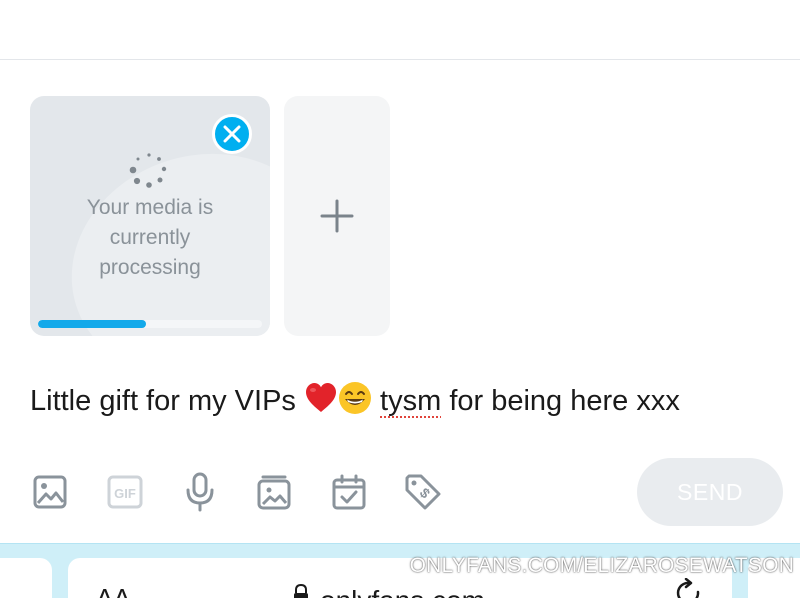 This screenshot has height=598, width=800. What do you see at coordinates (689, 588) in the screenshot?
I see `reload-icon` at bounding box center [689, 588].